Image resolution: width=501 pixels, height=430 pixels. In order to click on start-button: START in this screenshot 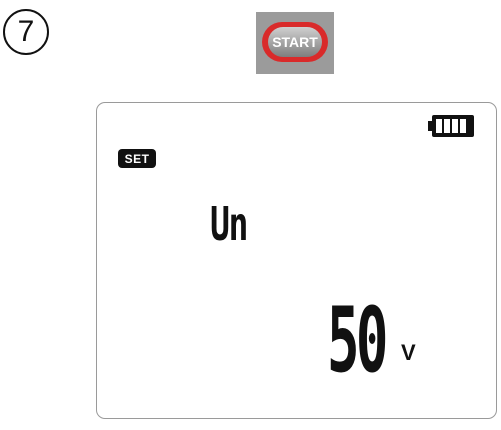, I will do `click(295, 42)`.